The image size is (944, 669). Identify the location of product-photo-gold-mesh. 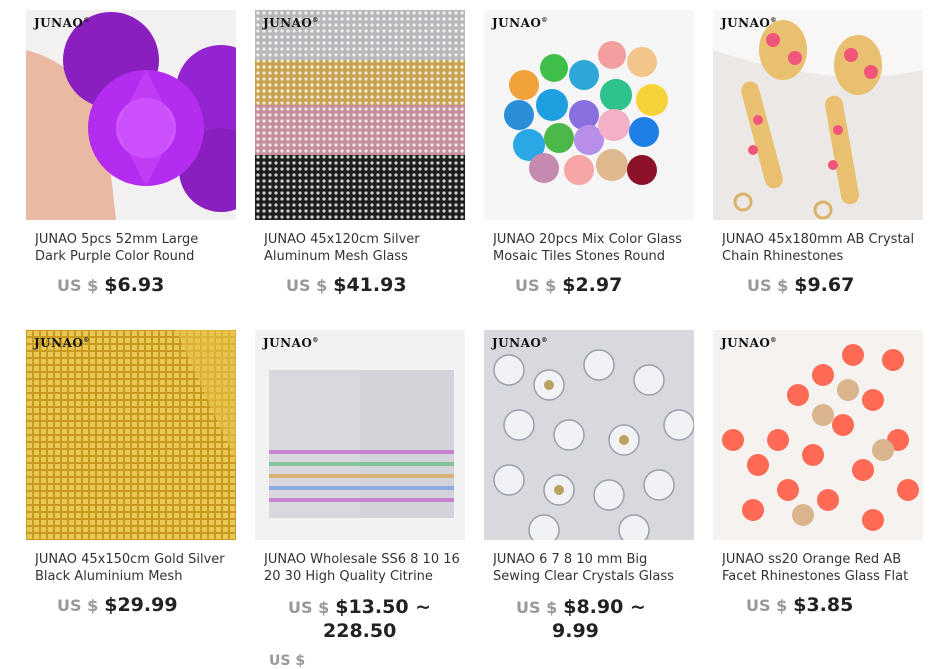
(131, 435).